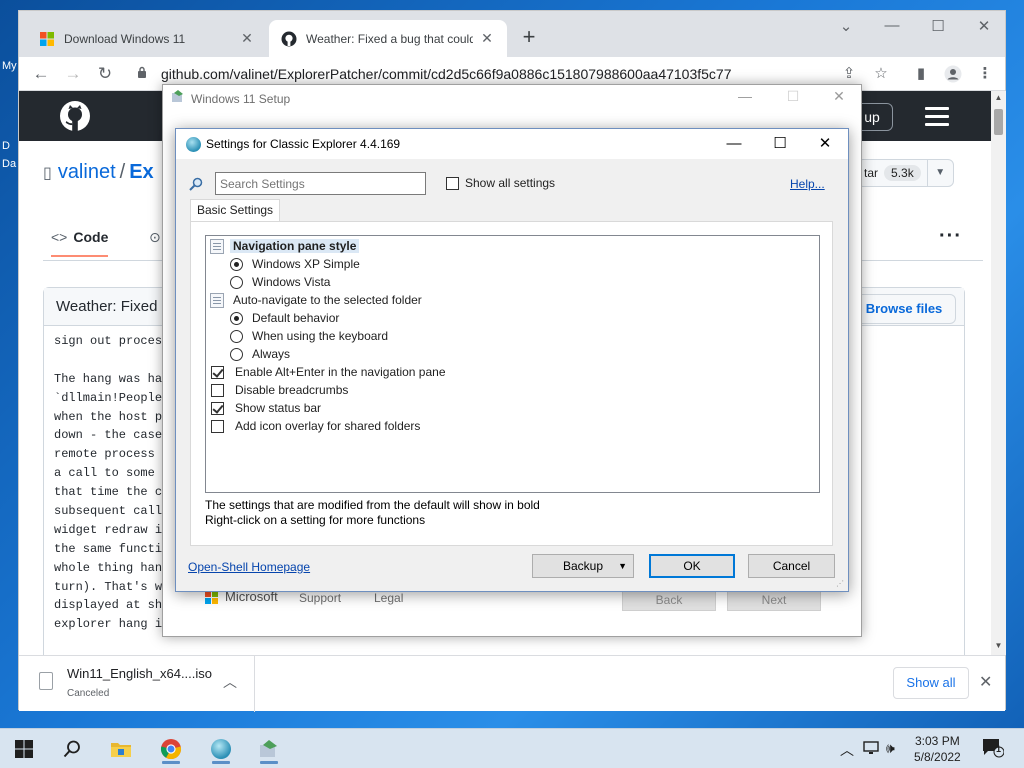 The height and width of the screenshot is (768, 1024). I want to click on github-logo-icon, so click(75, 116).